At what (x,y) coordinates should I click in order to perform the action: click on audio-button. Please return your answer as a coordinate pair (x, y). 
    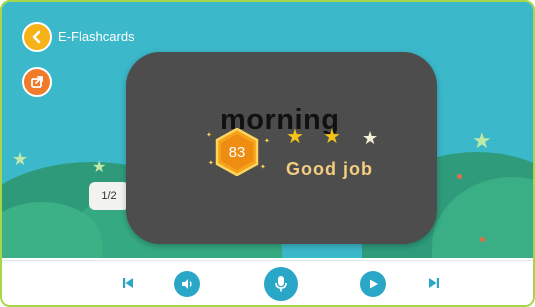
    Looking at the image, I should click on (187, 284).